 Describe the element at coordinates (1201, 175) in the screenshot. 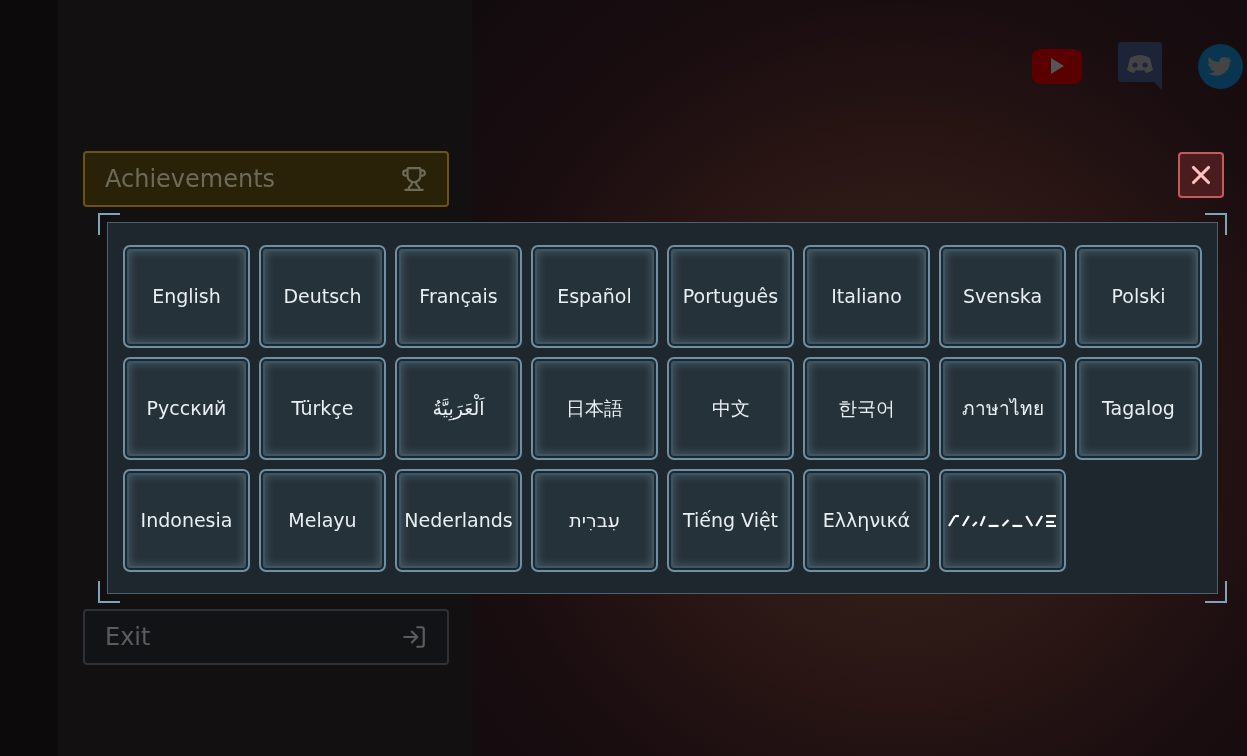

I see `close-button` at that location.